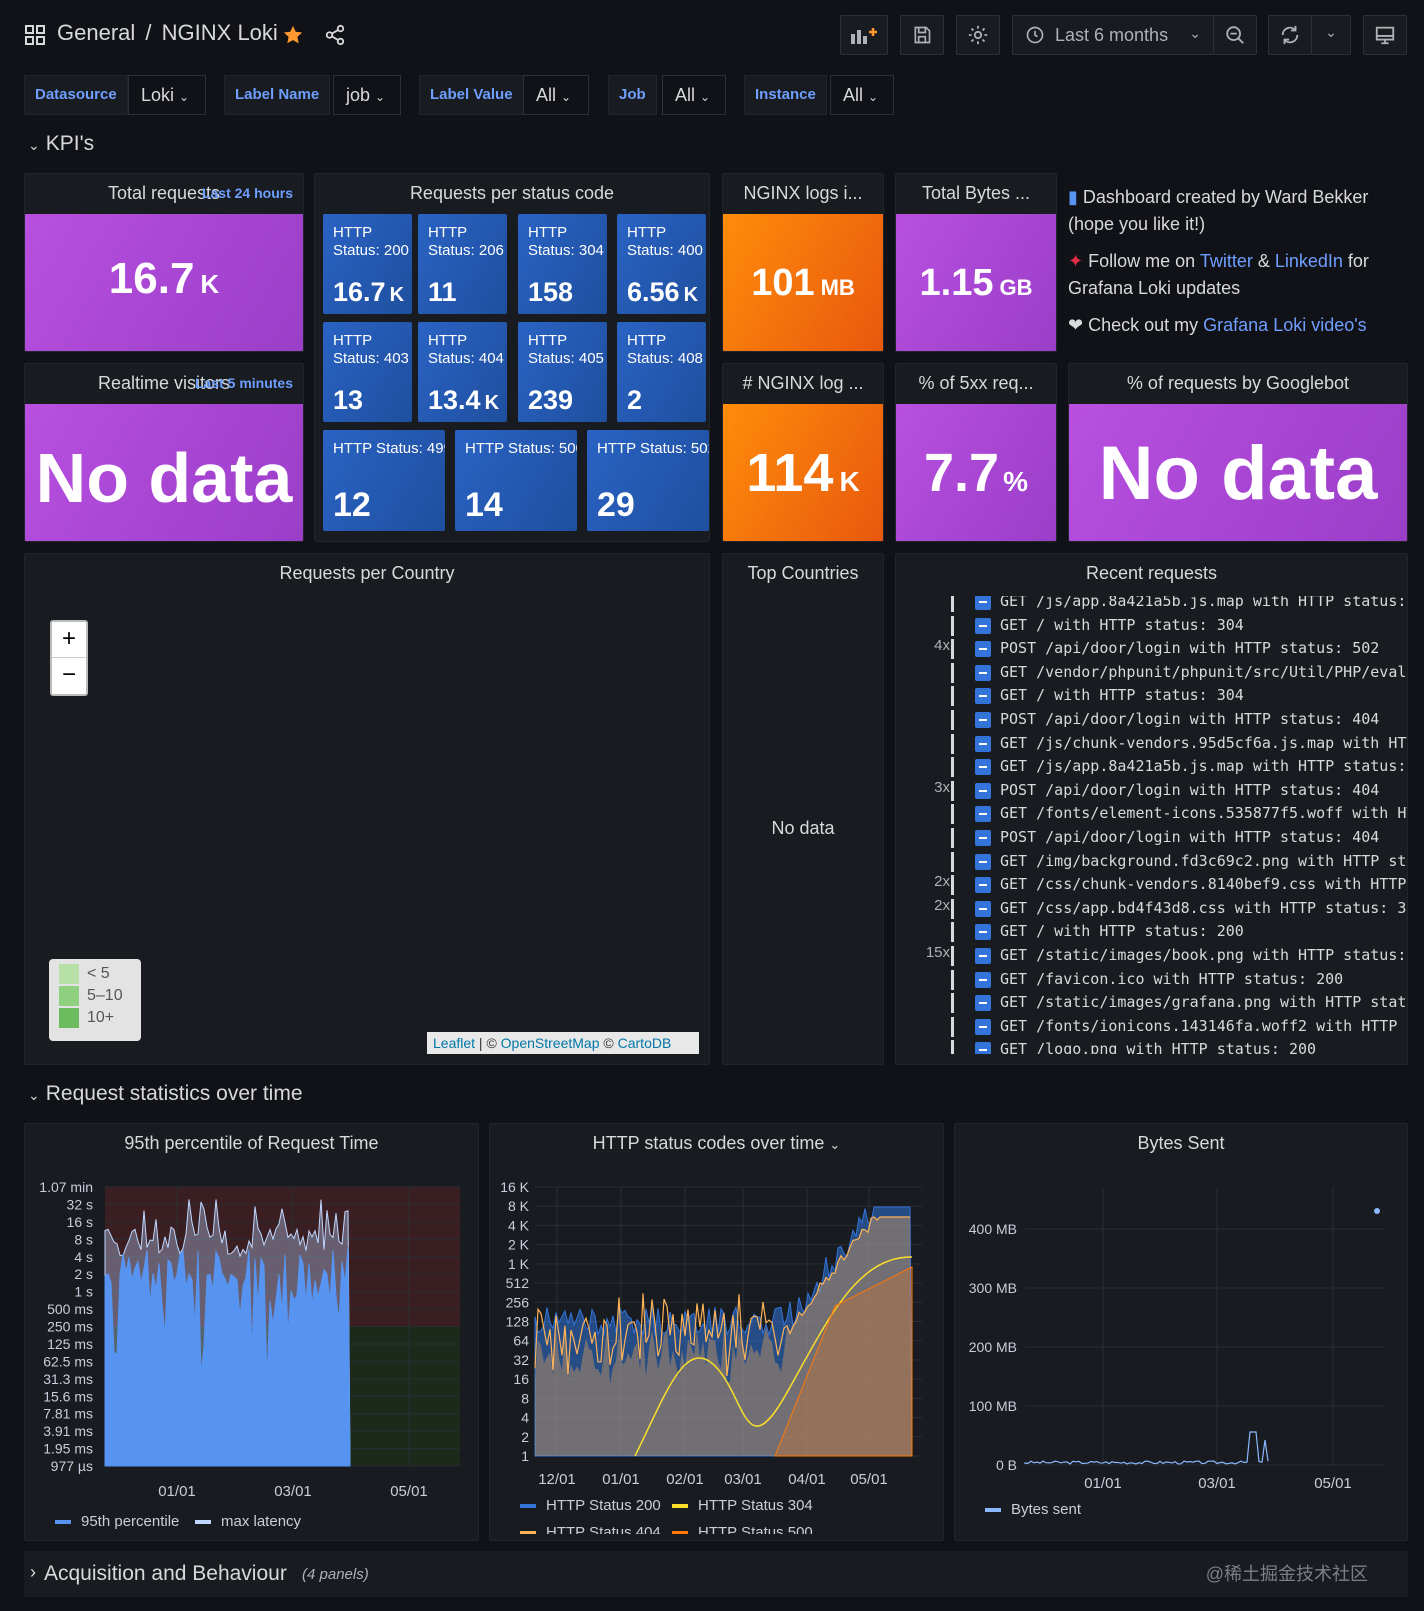  What do you see at coordinates (61, 144) in the screenshot?
I see `row-kpis: ⌄ KPI's` at bounding box center [61, 144].